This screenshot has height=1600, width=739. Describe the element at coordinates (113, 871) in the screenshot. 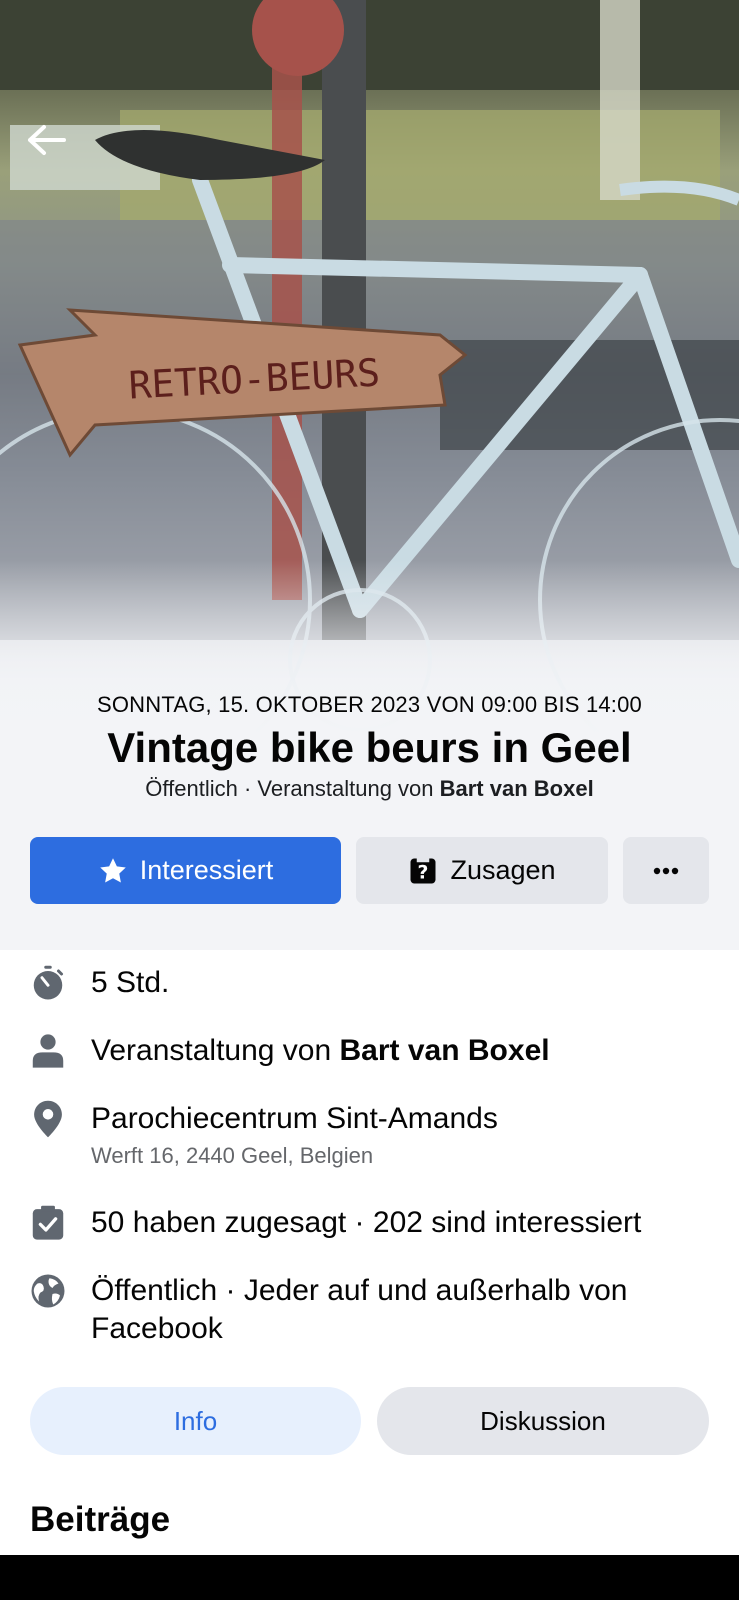

I see `star-icon` at that location.